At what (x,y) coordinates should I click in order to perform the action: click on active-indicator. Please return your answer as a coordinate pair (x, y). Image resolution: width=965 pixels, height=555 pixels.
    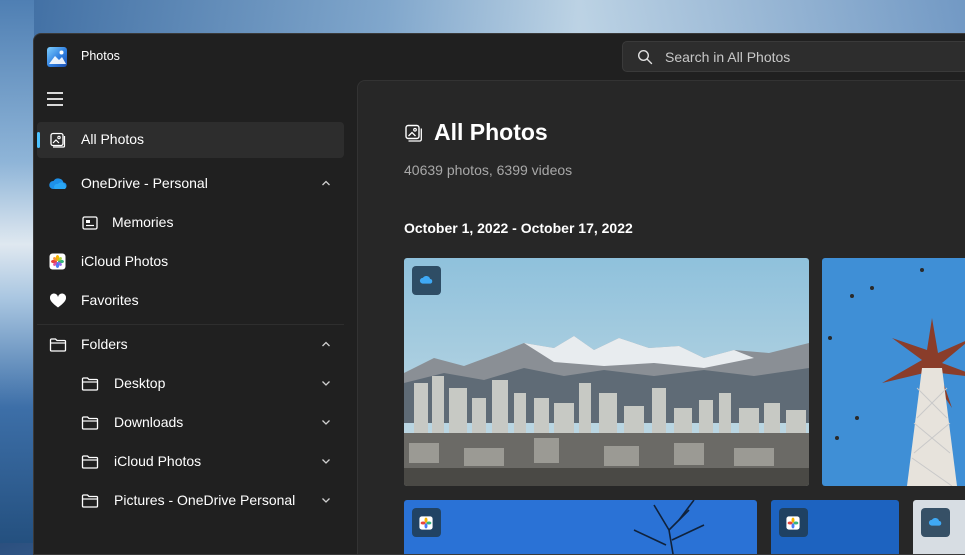
    Looking at the image, I should click on (38, 140).